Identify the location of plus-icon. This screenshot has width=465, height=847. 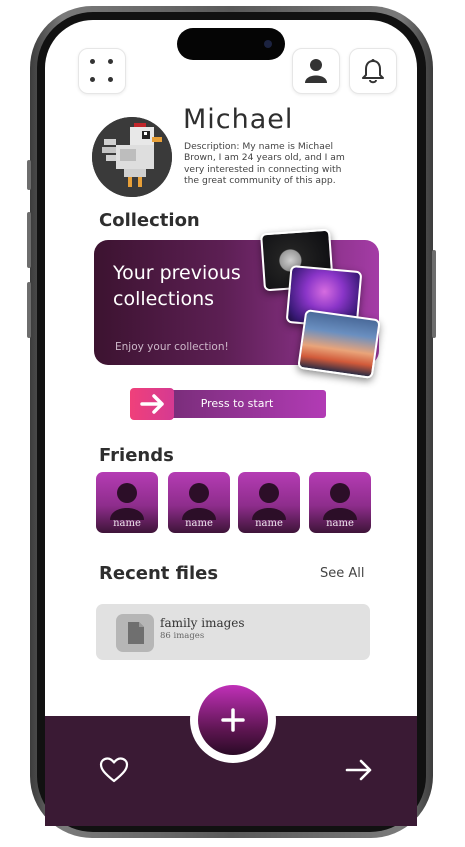
(233, 720).